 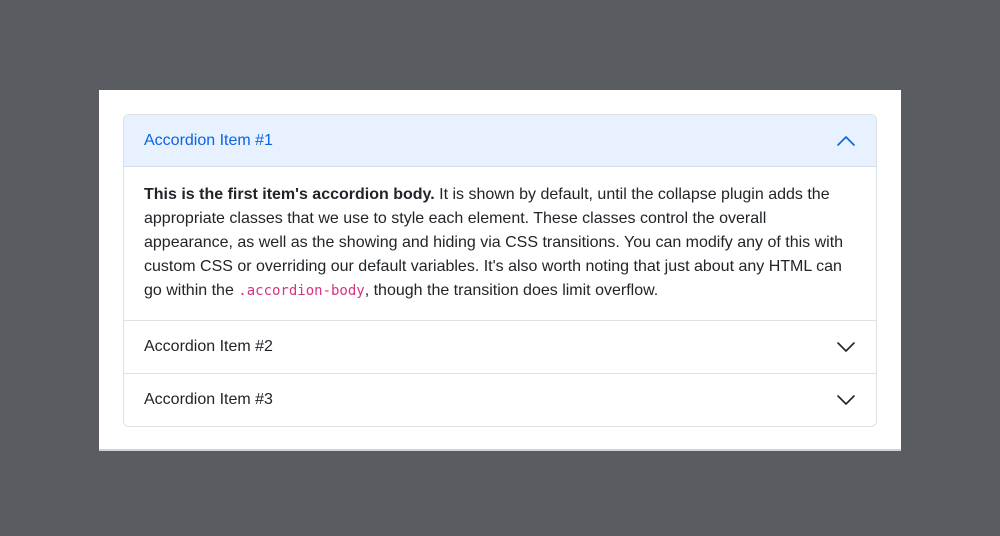 I want to click on accordion-item-2: Accordion Item #2, so click(x=500, y=346).